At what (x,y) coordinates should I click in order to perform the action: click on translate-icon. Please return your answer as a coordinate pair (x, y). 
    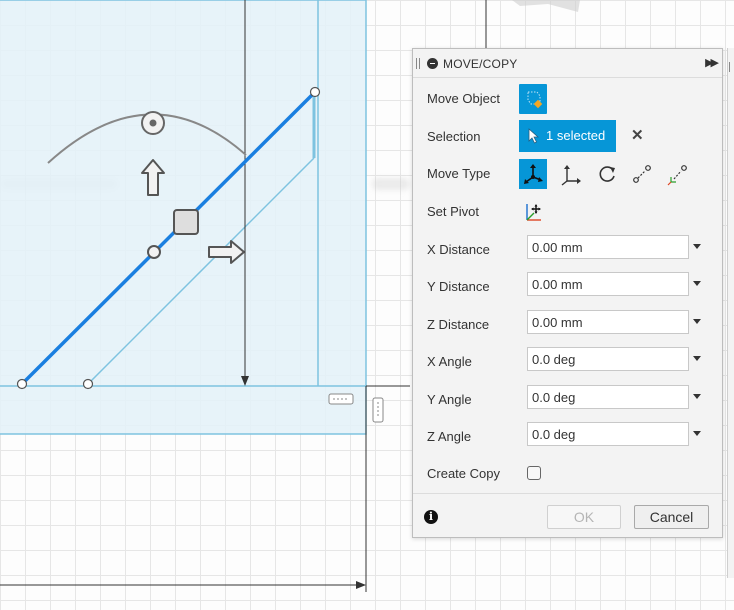
    Looking at the image, I should click on (570, 174).